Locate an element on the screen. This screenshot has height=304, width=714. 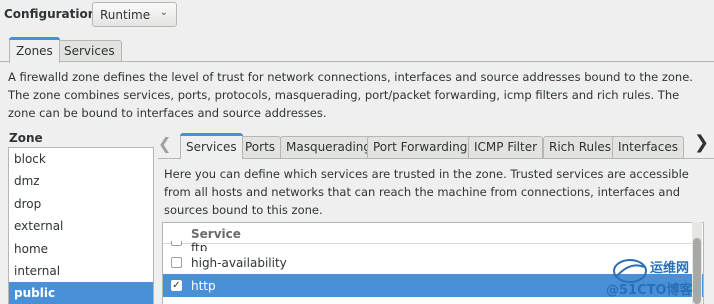
watermark-text: @51CTO博客 is located at coordinates (649, 290).